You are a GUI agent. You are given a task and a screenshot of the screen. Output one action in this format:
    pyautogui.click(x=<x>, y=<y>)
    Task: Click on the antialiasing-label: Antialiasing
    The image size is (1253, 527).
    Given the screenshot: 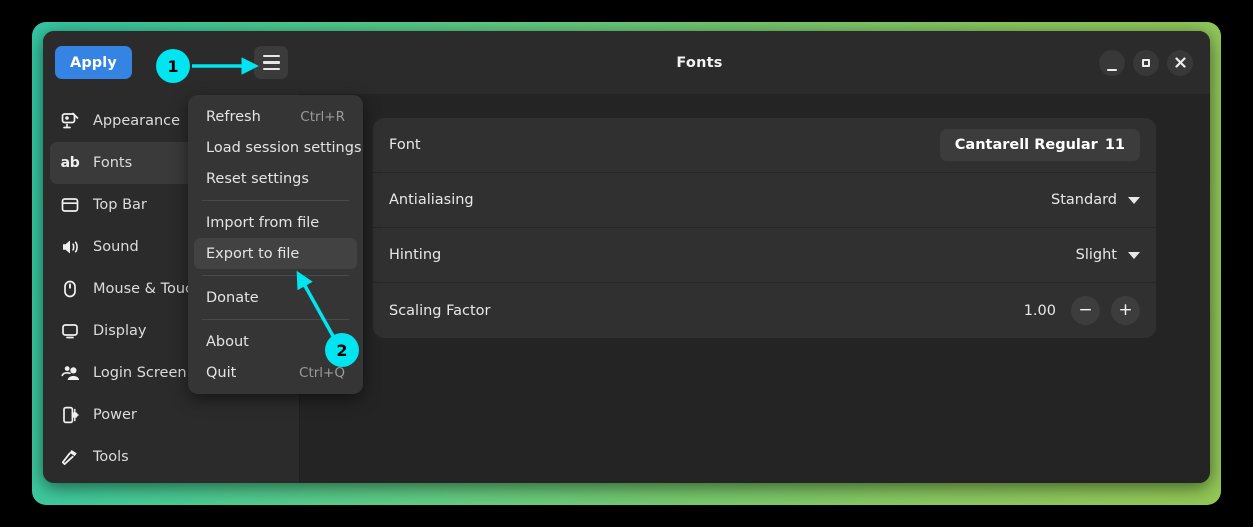 What is the action you would take?
    pyautogui.click(x=431, y=200)
    